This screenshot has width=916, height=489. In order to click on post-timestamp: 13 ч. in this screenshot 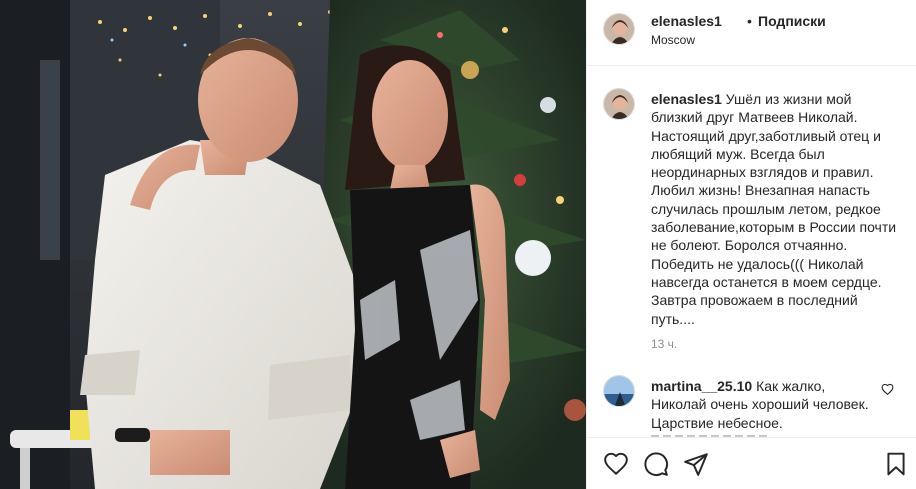, I will do `click(664, 344)`.